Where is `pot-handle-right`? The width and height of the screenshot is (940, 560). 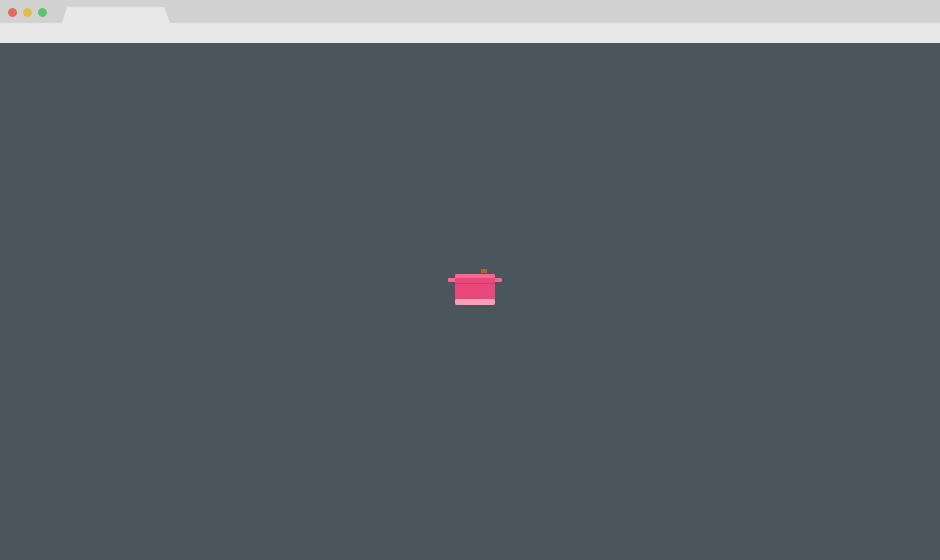
pot-handle-right is located at coordinates (498, 280).